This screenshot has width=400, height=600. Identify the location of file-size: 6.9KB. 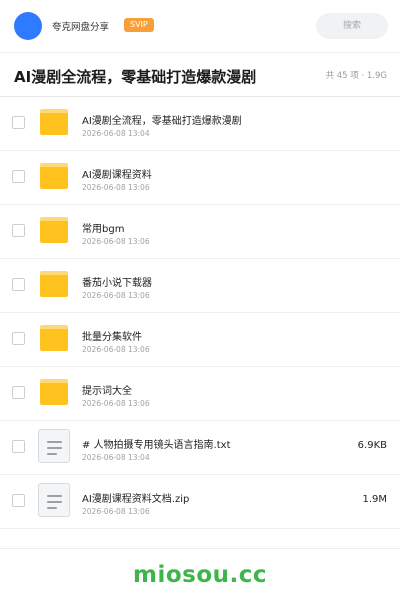
(372, 445).